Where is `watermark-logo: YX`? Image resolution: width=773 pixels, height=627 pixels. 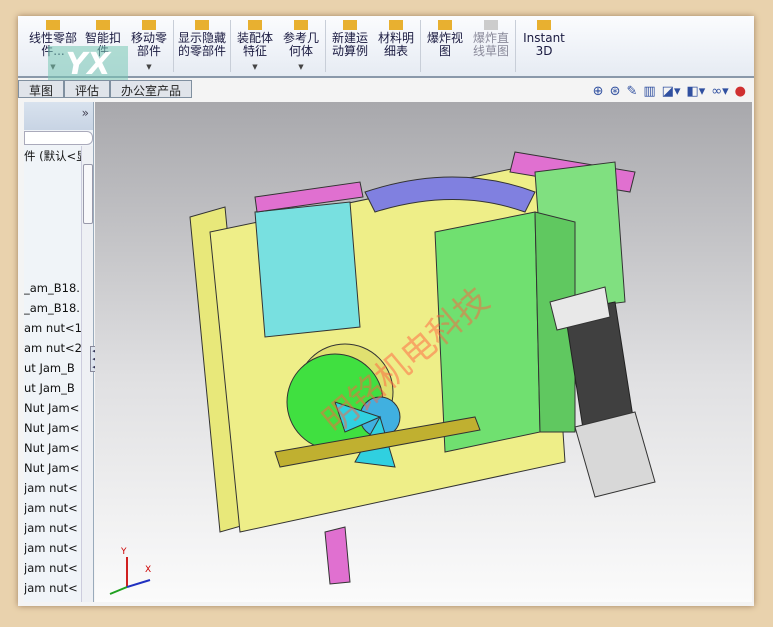
watermark-logo: YX is located at coordinates (88, 65).